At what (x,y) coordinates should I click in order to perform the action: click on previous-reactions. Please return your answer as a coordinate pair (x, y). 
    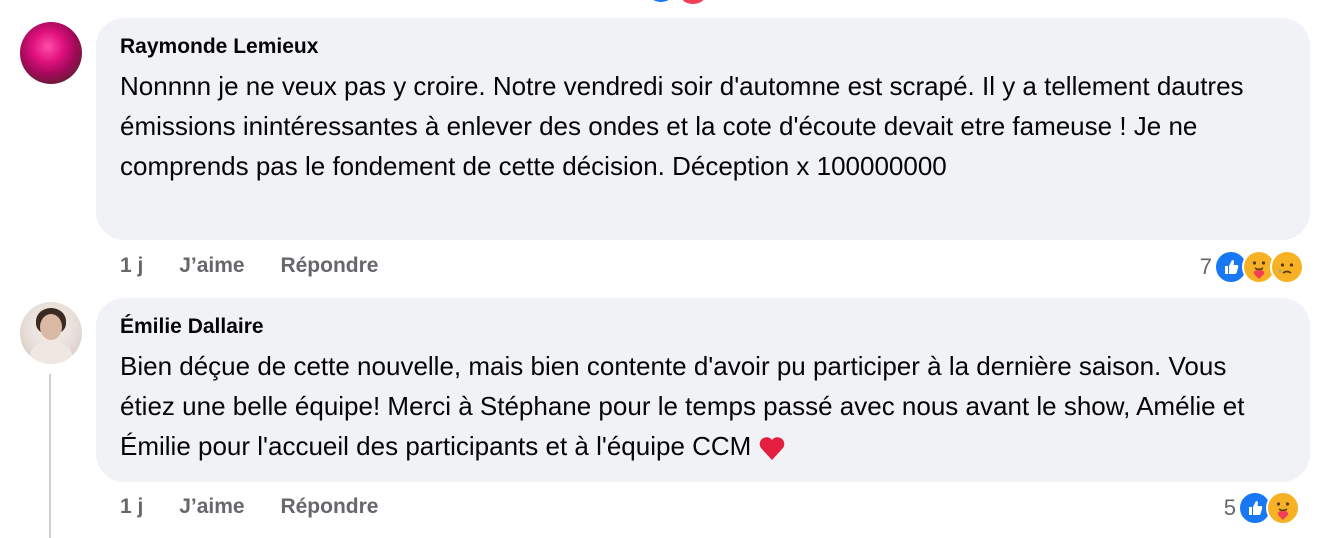
    Looking at the image, I should click on (680, 3).